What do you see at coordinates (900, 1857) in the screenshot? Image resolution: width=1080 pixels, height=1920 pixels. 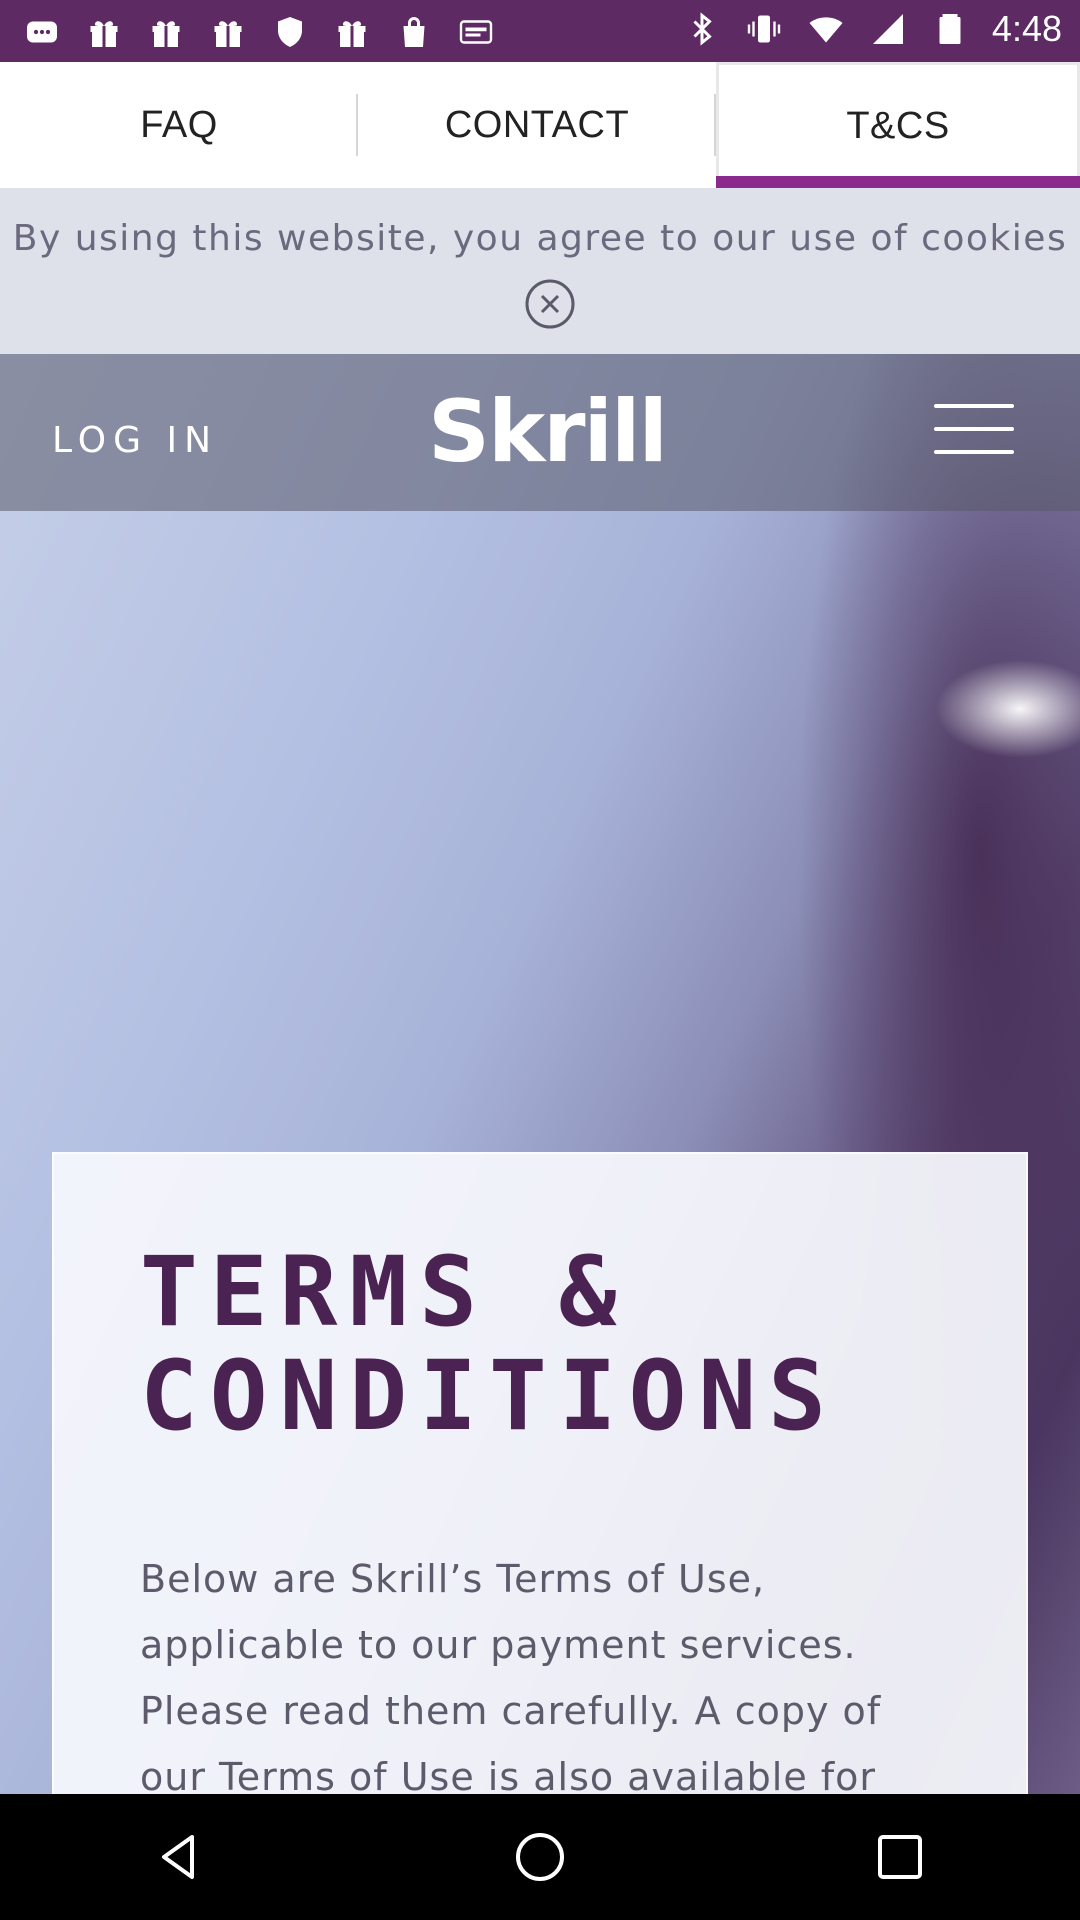 I see `recents-icon` at bounding box center [900, 1857].